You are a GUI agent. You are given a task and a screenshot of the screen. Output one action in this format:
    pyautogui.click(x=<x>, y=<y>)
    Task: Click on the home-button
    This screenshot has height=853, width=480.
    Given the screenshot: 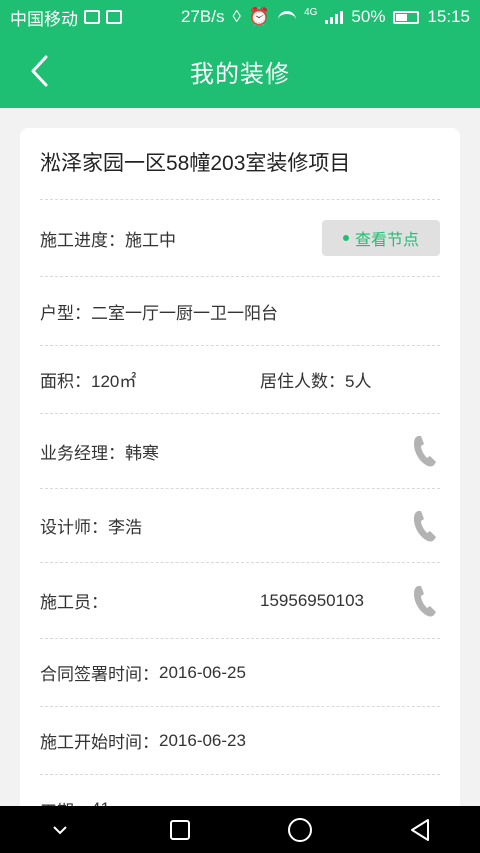 What is the action you would take?
    pyautogui.click(x=300, y=830)
    